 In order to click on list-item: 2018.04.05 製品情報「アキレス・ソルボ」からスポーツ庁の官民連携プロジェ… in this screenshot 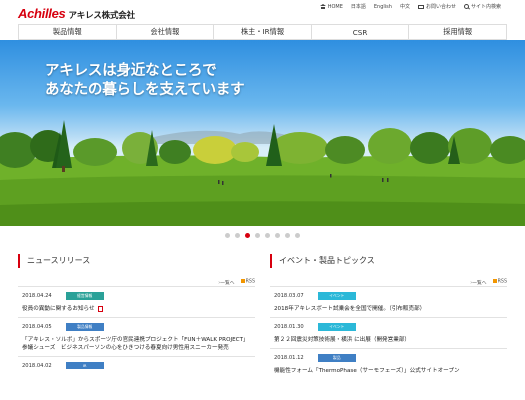, I will do `click(136, 336)`.